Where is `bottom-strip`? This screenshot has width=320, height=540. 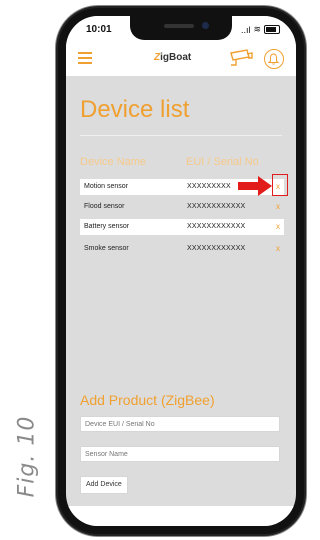
bottom-strip is located at coordinates (181, 516).